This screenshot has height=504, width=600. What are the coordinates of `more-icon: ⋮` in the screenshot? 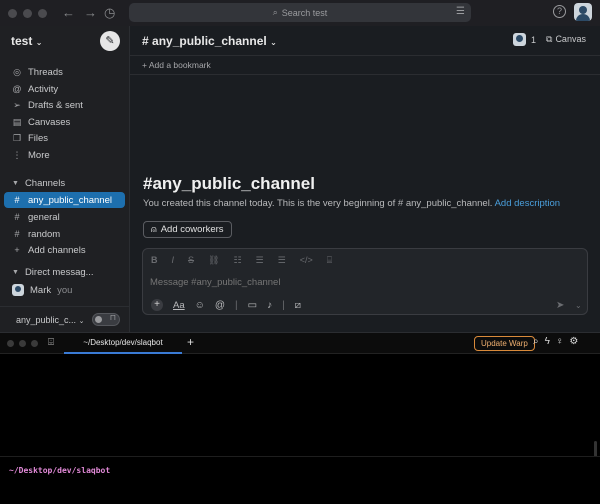 It's located at (17, 154).